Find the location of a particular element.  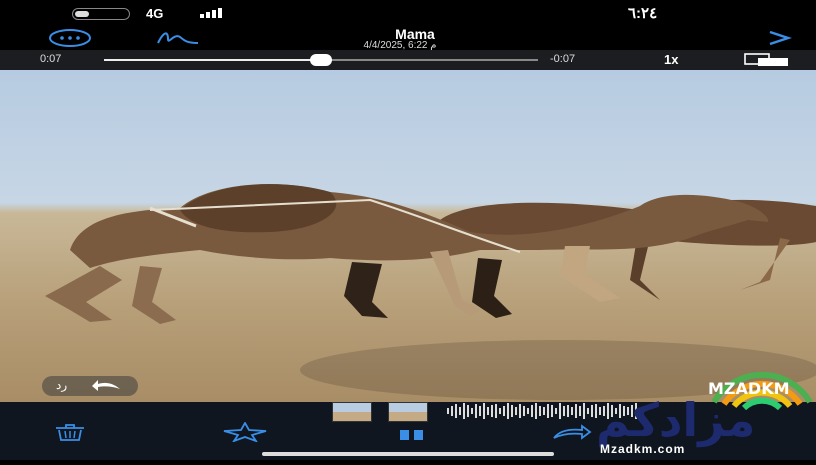

remaining-time: -0:07 is located at coordinates (563, 59).